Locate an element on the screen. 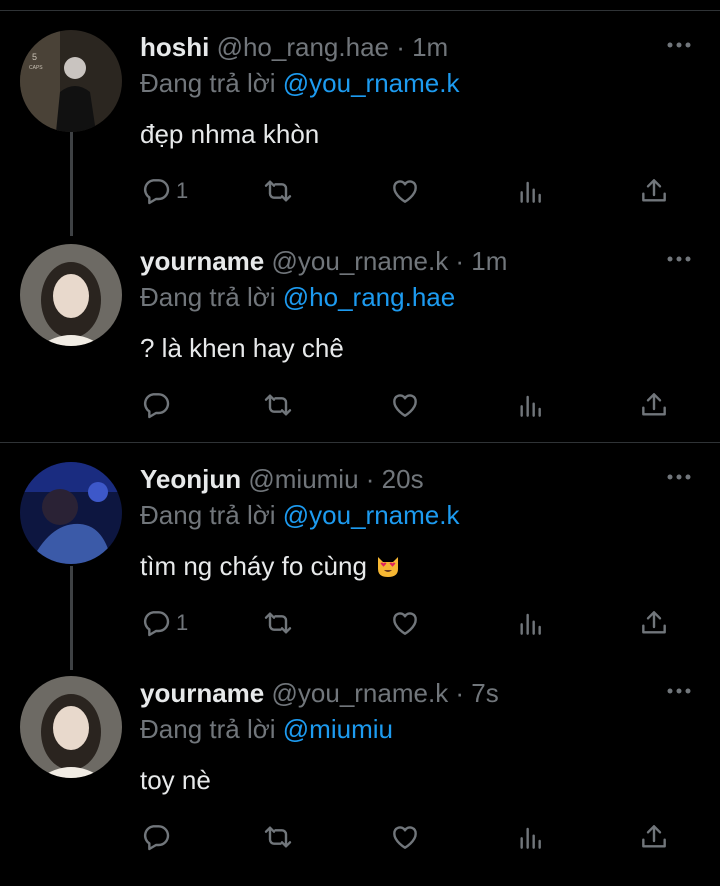 This screenshot has width=720, height=886. handle-time: @ho_rang.hae · 1m is located at coordinates (332, 47).